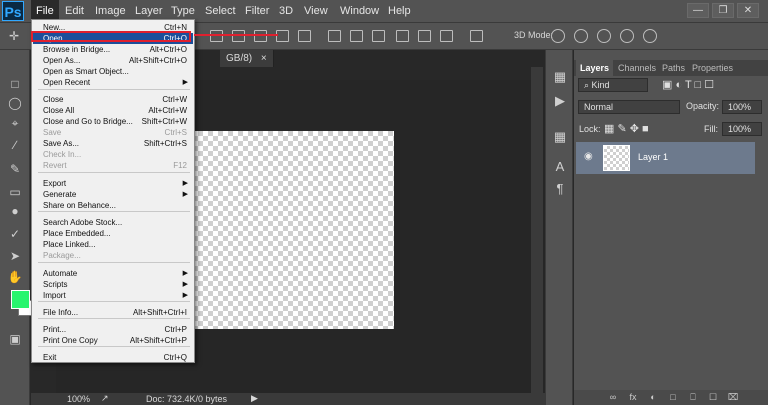  Describe the element at coordinates (113, 340) in the screenshot. I see `file-menu-item-print-one-copy: Print One Copy Alt+Shift+Ctrl+P` at that location.